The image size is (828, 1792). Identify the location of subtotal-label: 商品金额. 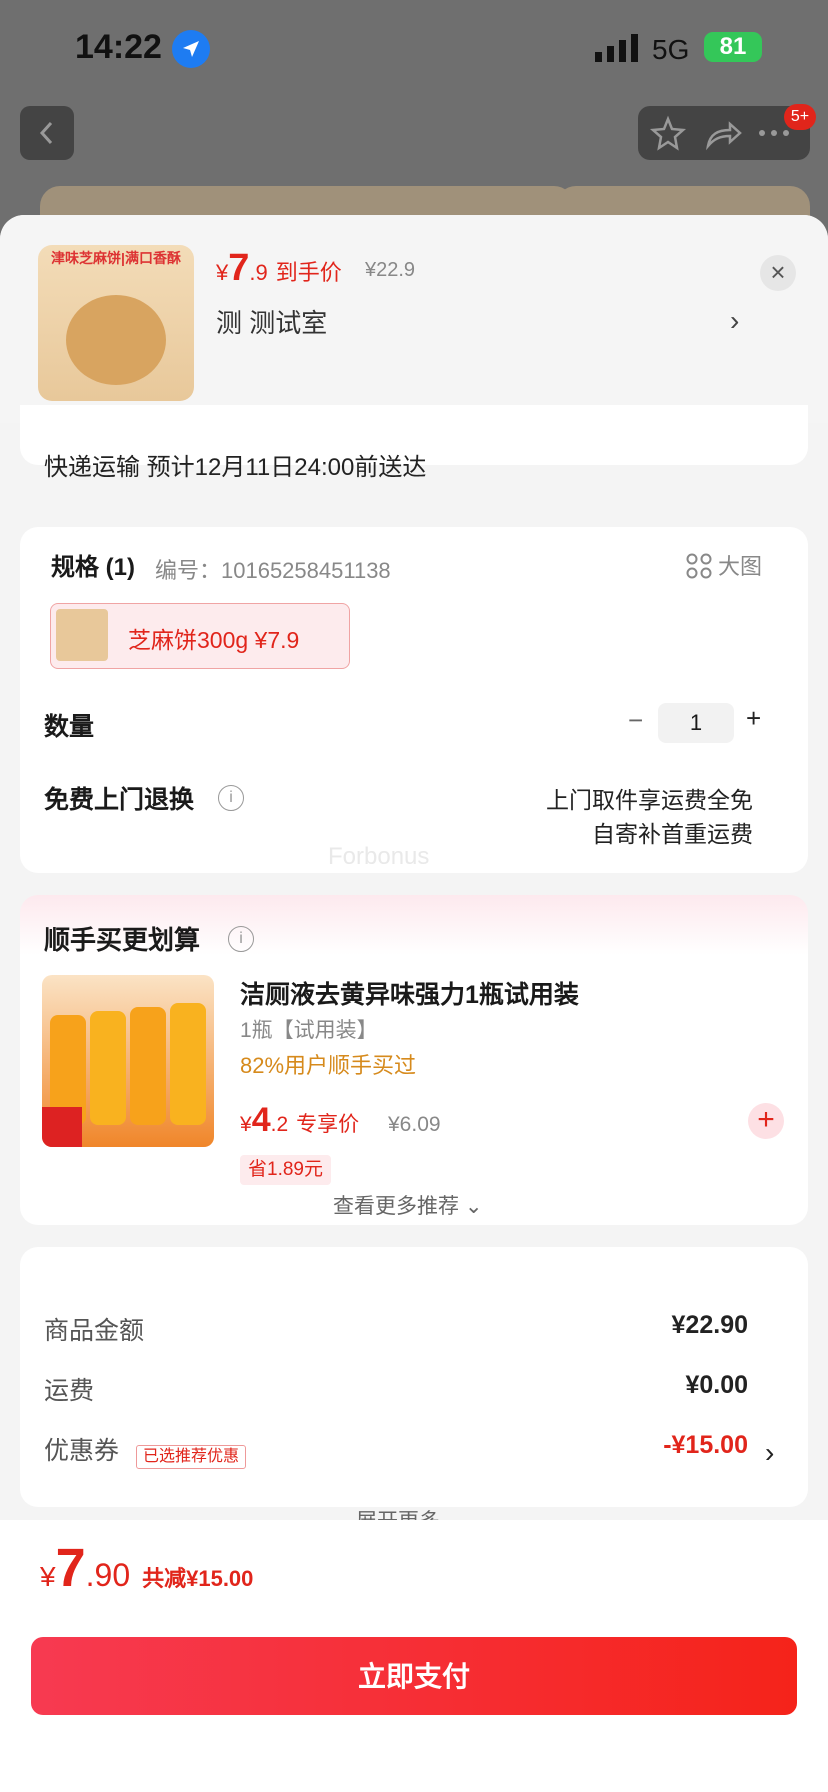
(94, 1331).